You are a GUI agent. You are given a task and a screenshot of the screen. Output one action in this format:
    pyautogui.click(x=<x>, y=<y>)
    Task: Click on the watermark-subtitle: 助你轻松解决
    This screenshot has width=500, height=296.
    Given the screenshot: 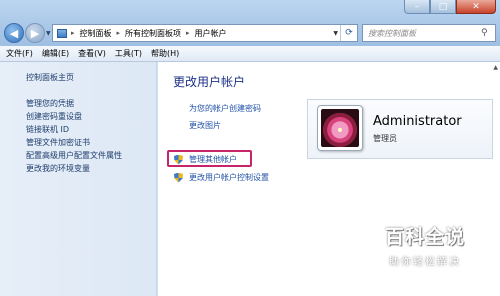 What is the action you would take?
    pyautogui.click(x=425, y=262)
    